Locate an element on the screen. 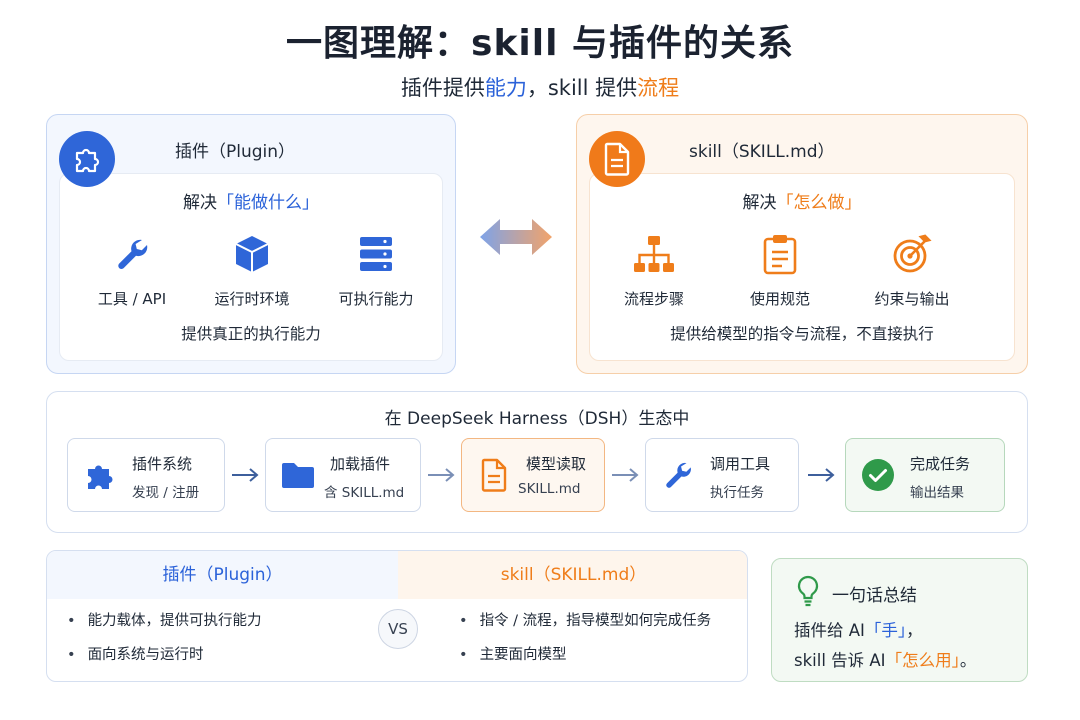 The width and height of the screenshot is (1080, 720). feature-label: 使用规范 is located at coordinates (779, 299).